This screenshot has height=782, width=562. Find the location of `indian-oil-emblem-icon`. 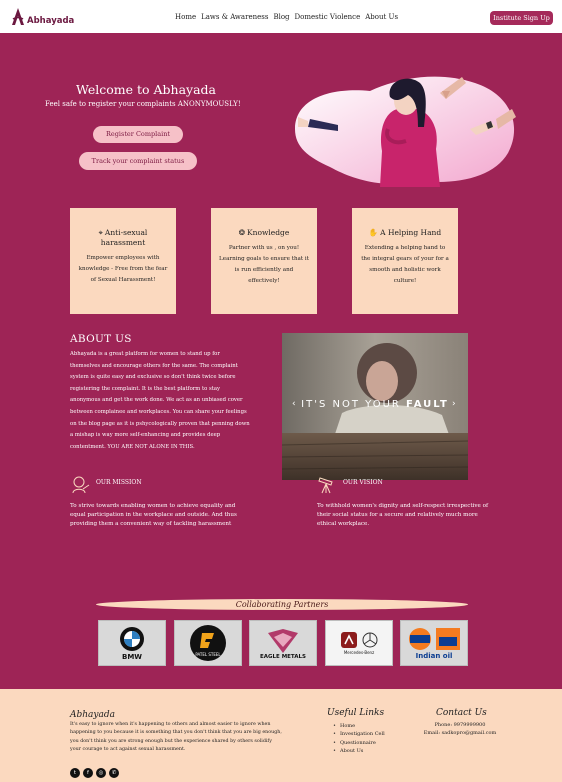

indian-oil-emblem-icon is located at coordinates (420, 638).